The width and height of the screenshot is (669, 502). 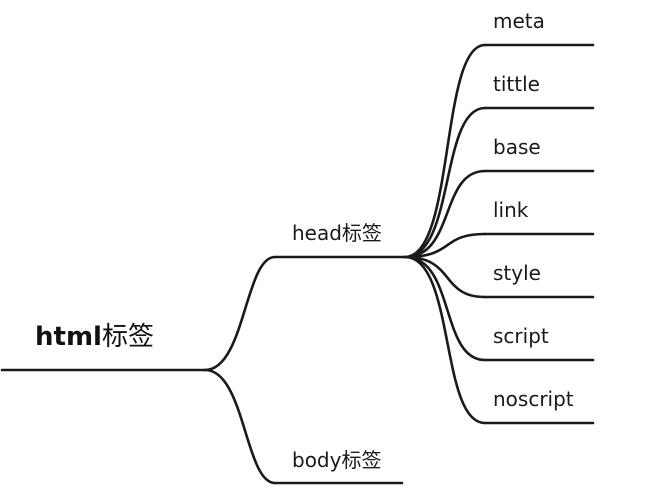 What do you see at coordinates (445, 151) in the screenshot?
I see `edge-head-to-meta` at bounding box center [445, 151].